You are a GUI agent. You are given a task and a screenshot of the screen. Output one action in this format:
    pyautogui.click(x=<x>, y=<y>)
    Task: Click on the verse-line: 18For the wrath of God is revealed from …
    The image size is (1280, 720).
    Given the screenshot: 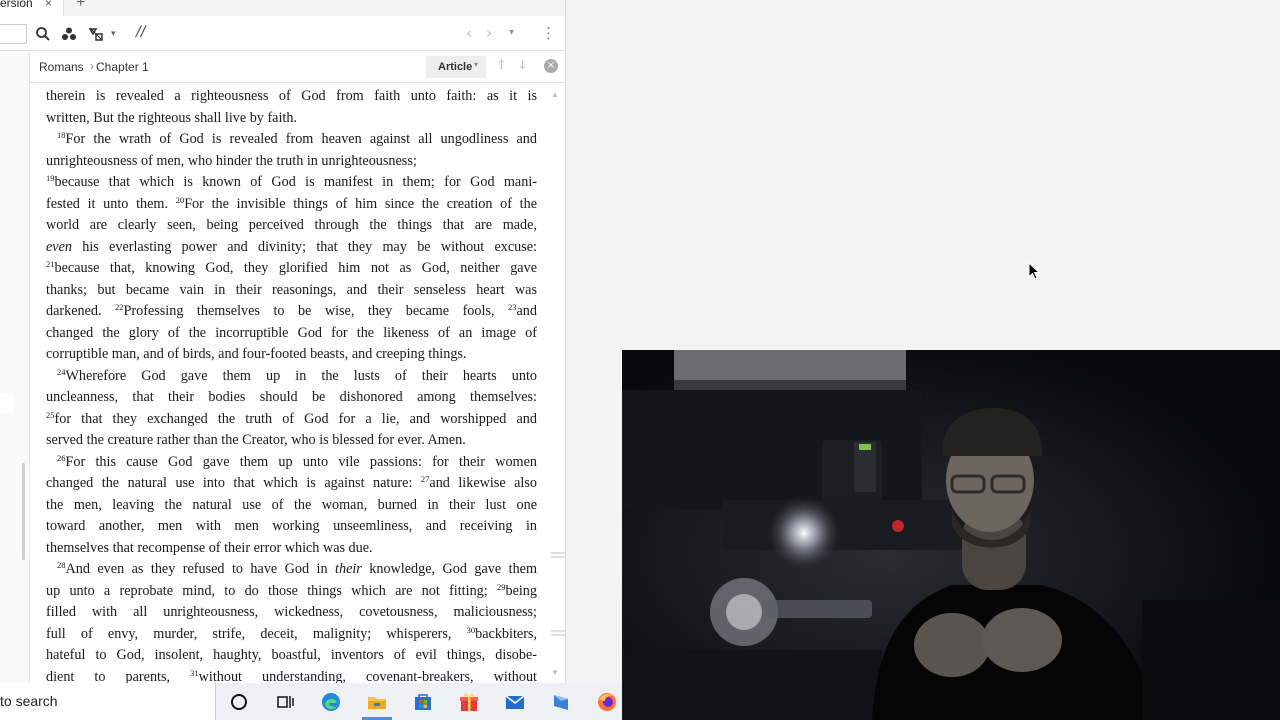 What is the action you would take?
    pyautogui.click(x=291, y=140)
    